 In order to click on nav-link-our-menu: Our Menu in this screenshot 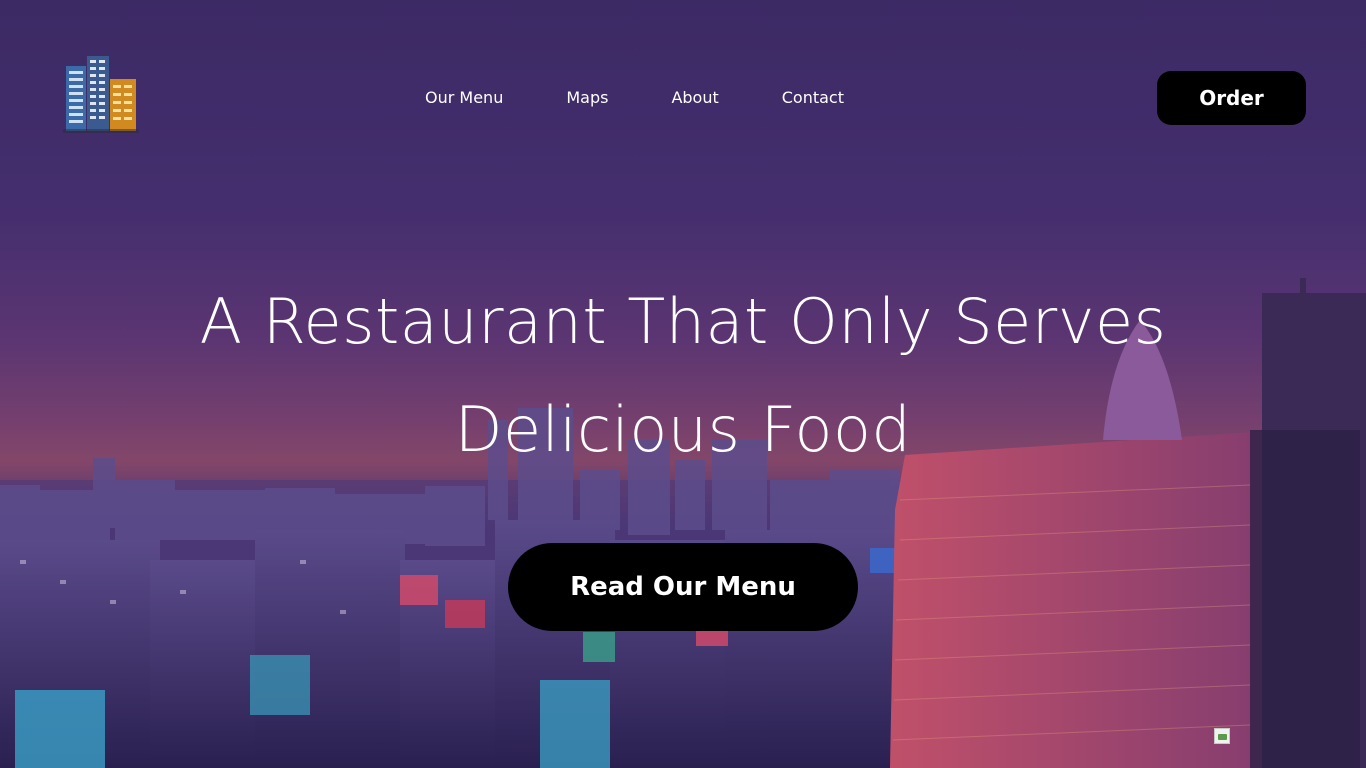, I will do `click(464, 98)`.